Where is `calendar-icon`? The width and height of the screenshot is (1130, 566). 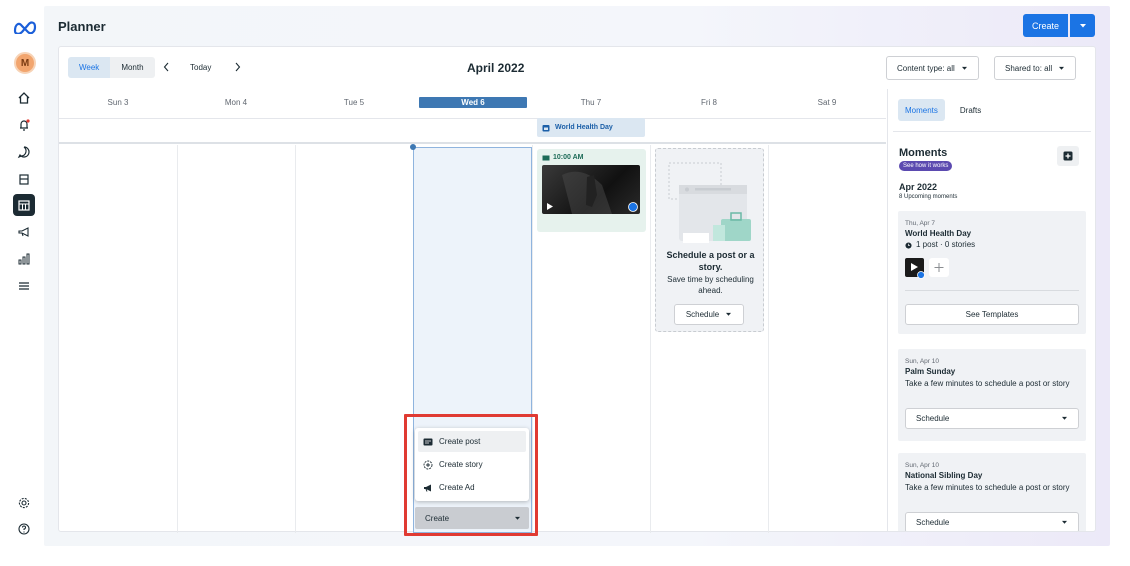
calendar-icon is located at coordinates (546, 127).